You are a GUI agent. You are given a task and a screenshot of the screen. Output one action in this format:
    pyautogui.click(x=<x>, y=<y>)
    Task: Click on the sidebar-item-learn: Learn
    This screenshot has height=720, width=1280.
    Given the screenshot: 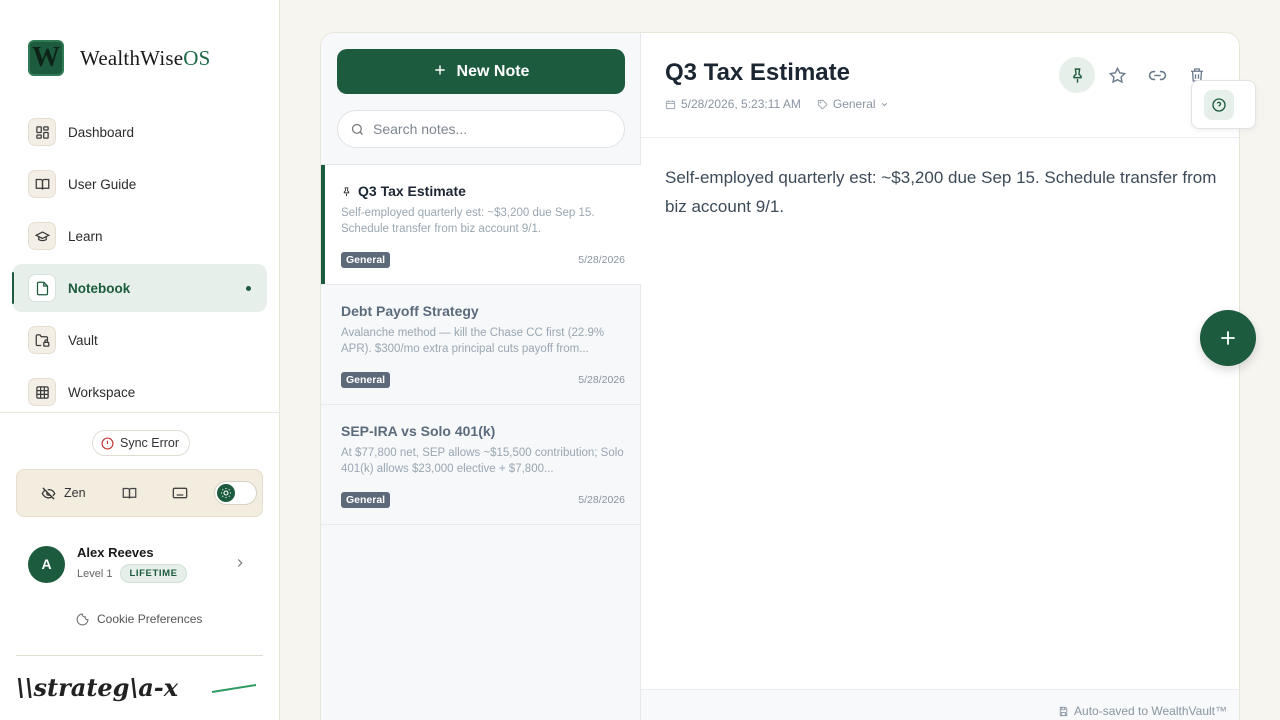 What is the action you would take?
    pyautogui.click(x=139, y=236)
    